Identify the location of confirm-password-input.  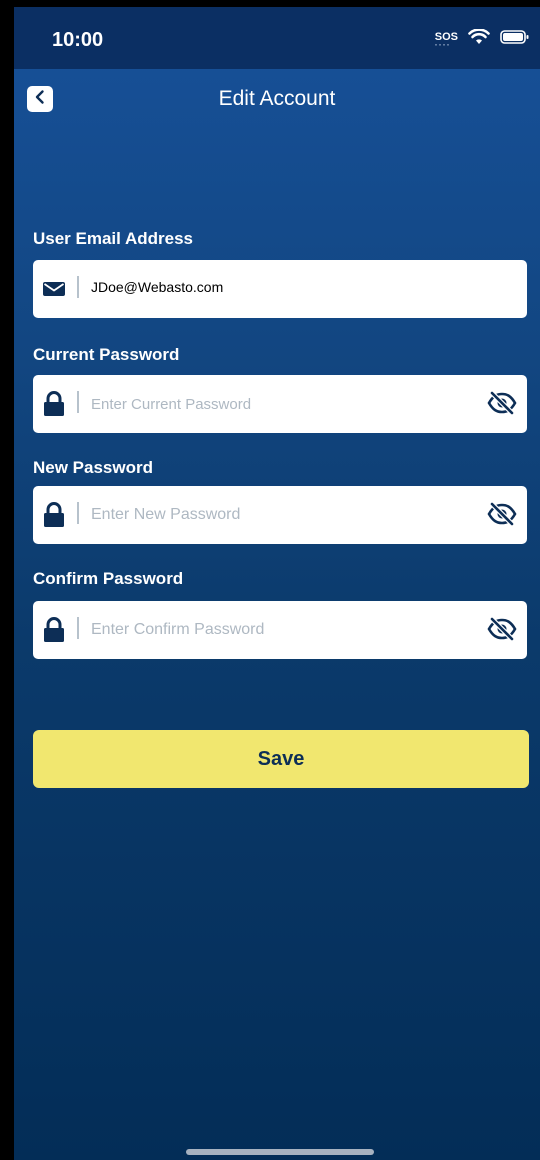
(281, 630).